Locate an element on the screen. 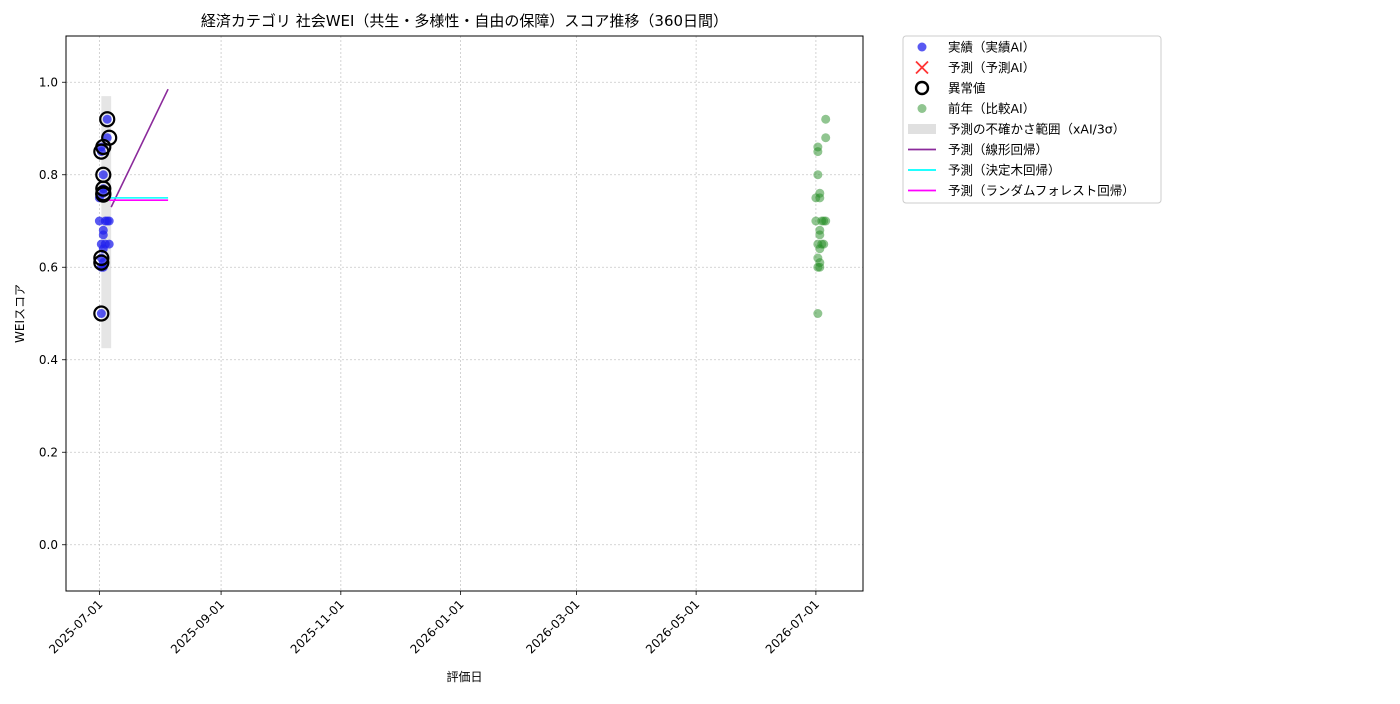 The height and width of the screenshot is (704, 1400). y-tick-label: 0.2 is located at coordinates (48, 452).